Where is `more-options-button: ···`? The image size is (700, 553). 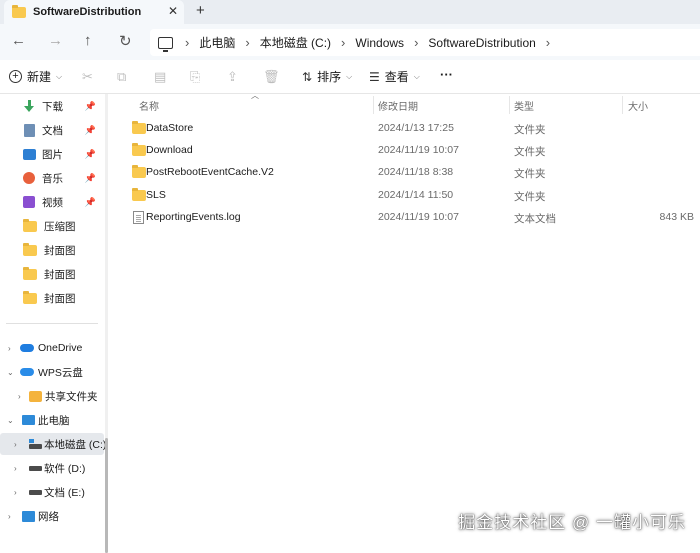
more-options-button: ··· is located at coordinates (446, 74).